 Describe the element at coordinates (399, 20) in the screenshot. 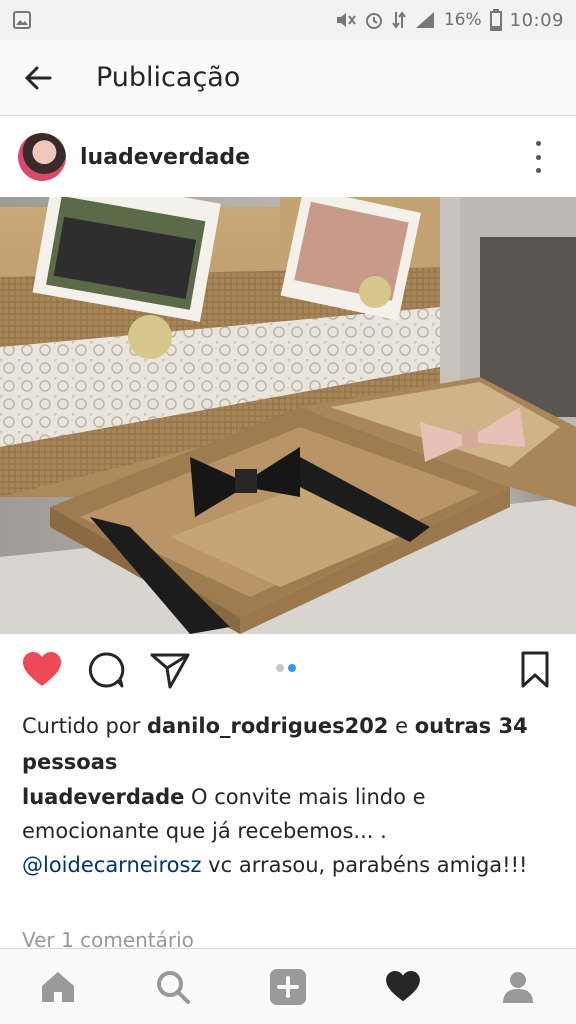

I see `data-icon` at that location.